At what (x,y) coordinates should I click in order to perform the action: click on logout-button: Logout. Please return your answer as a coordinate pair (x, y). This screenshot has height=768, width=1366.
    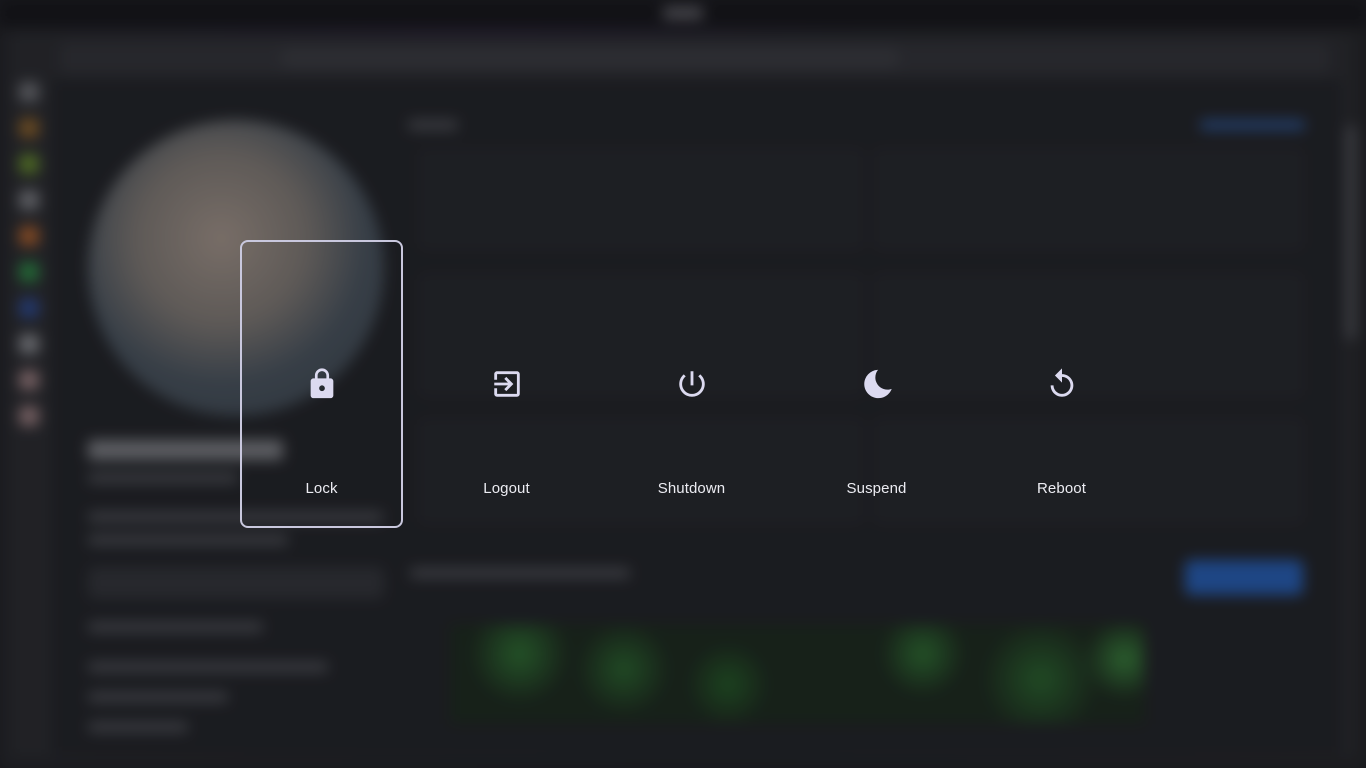
    Looking at the image, I should click on (506, 384).